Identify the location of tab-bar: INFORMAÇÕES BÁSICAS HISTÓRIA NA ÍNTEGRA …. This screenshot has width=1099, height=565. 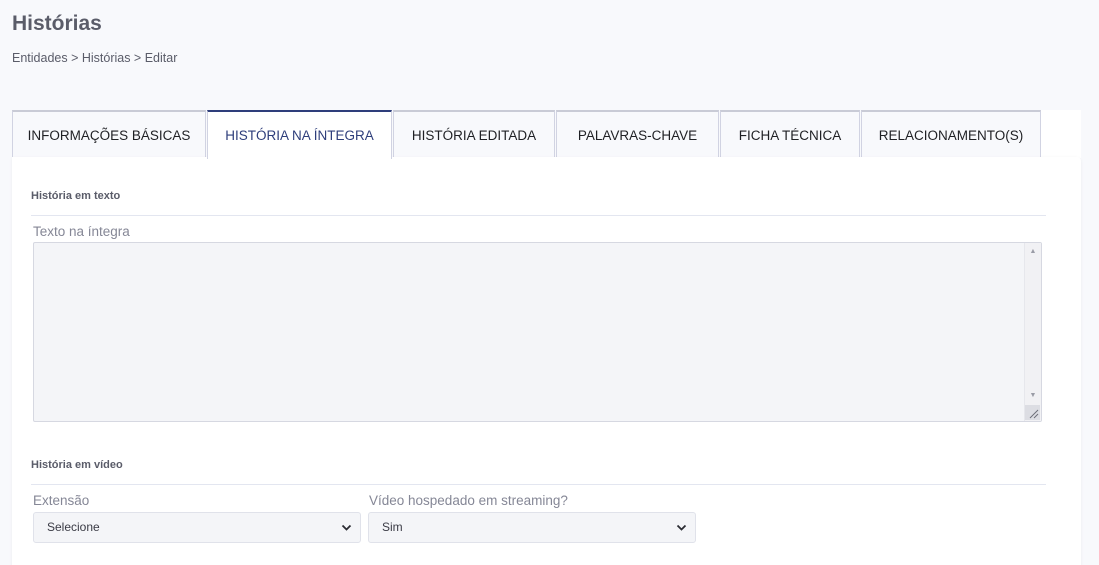
(527, 134).